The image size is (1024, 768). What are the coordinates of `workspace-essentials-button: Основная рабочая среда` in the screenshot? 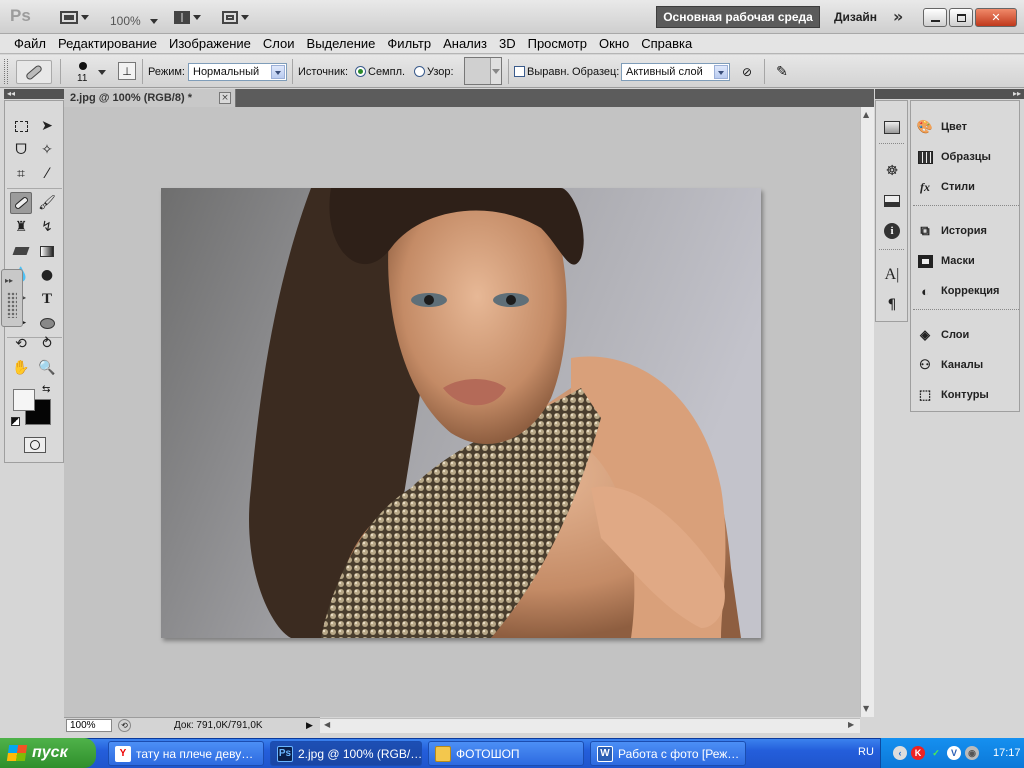 It's located at (738, 17).